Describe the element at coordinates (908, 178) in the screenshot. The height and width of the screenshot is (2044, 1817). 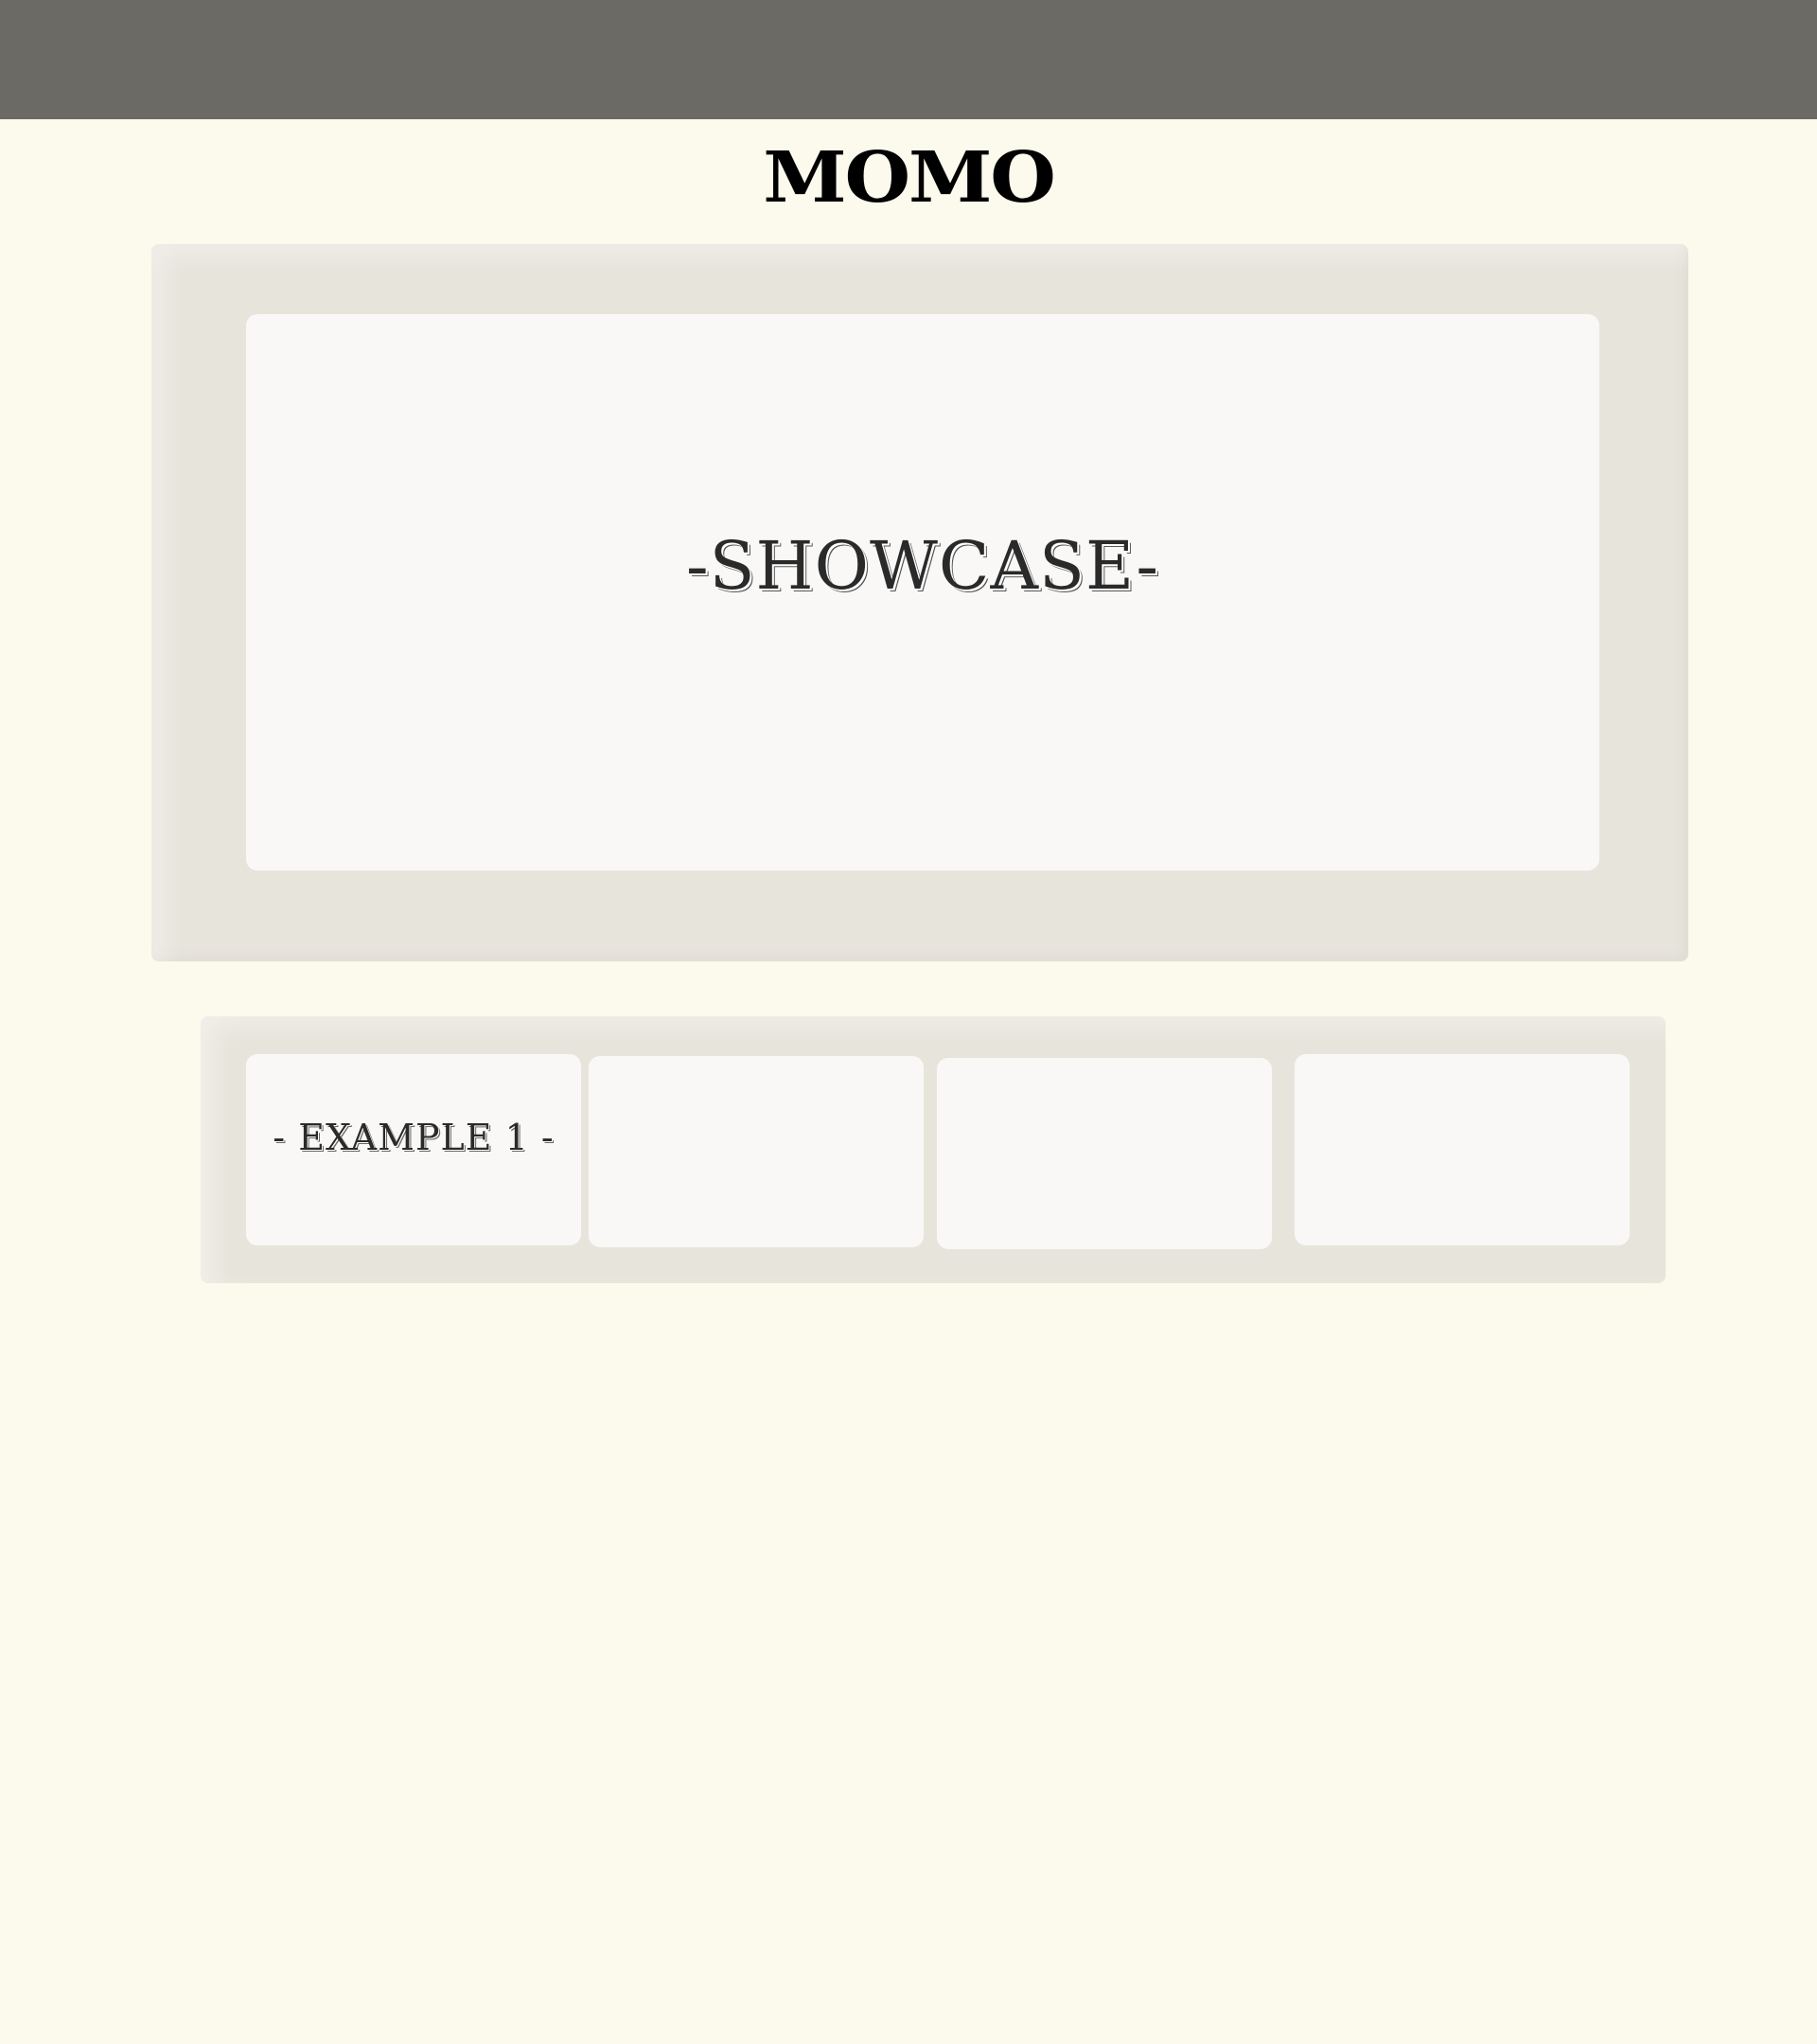
I see `site-title: MOMO` at that location.